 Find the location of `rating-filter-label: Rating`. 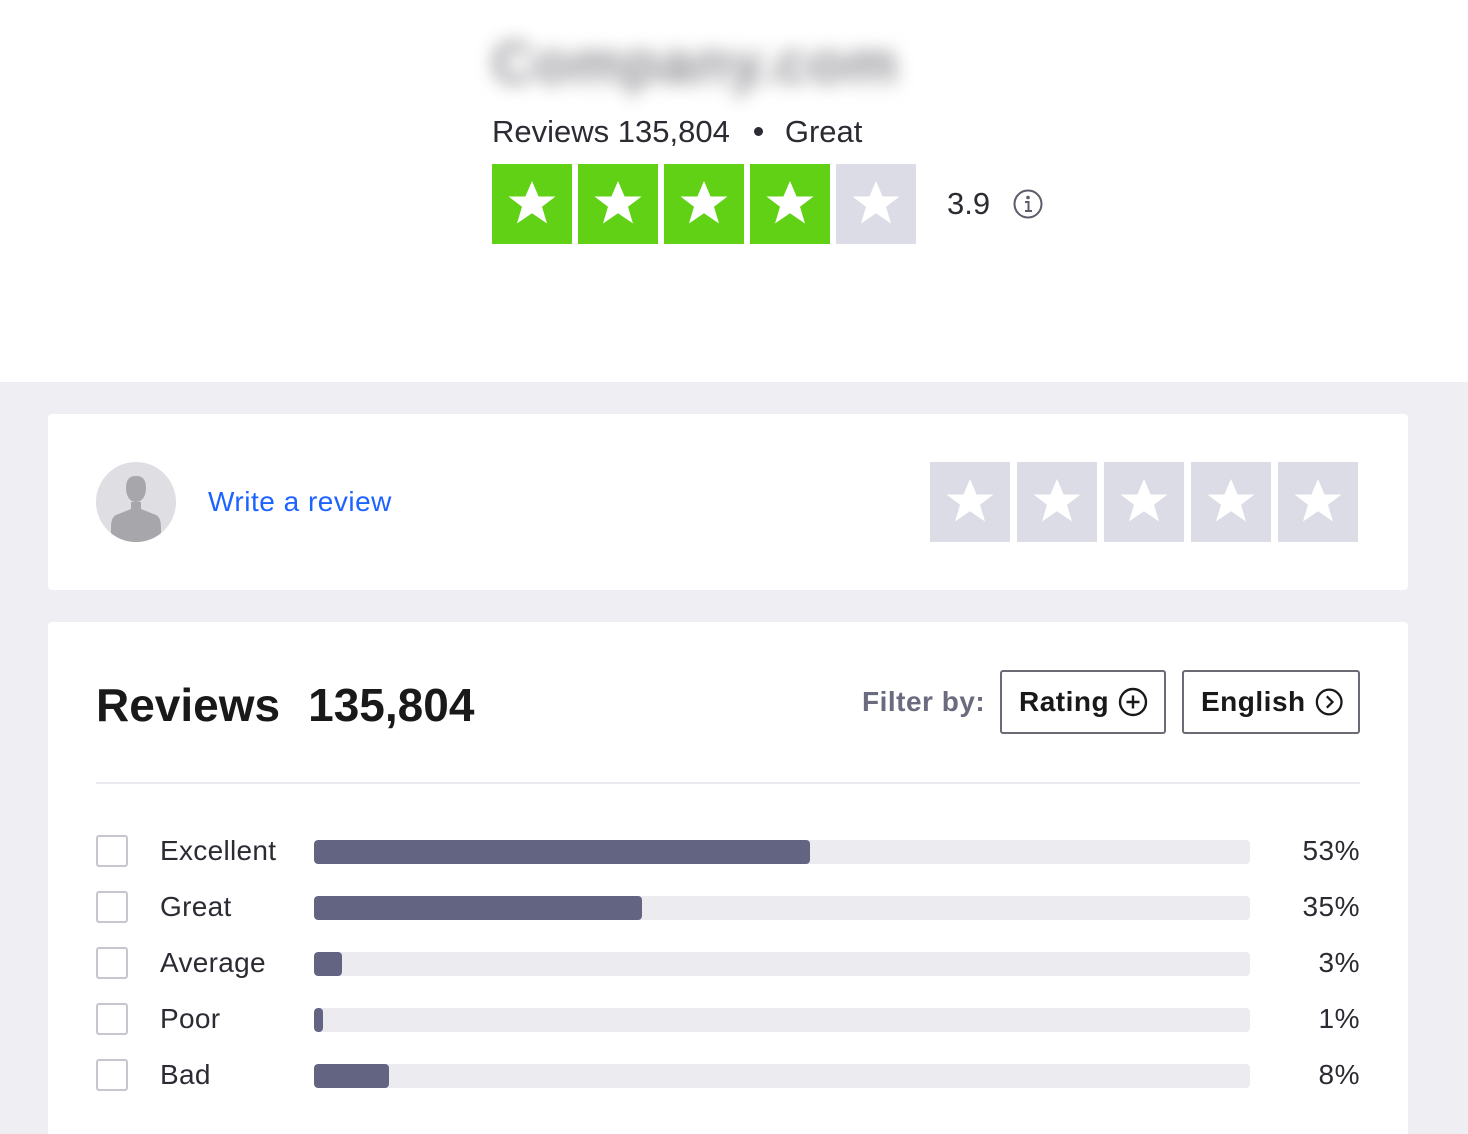

rating-filter-label: Rating is located at coordinates (1064, 701).